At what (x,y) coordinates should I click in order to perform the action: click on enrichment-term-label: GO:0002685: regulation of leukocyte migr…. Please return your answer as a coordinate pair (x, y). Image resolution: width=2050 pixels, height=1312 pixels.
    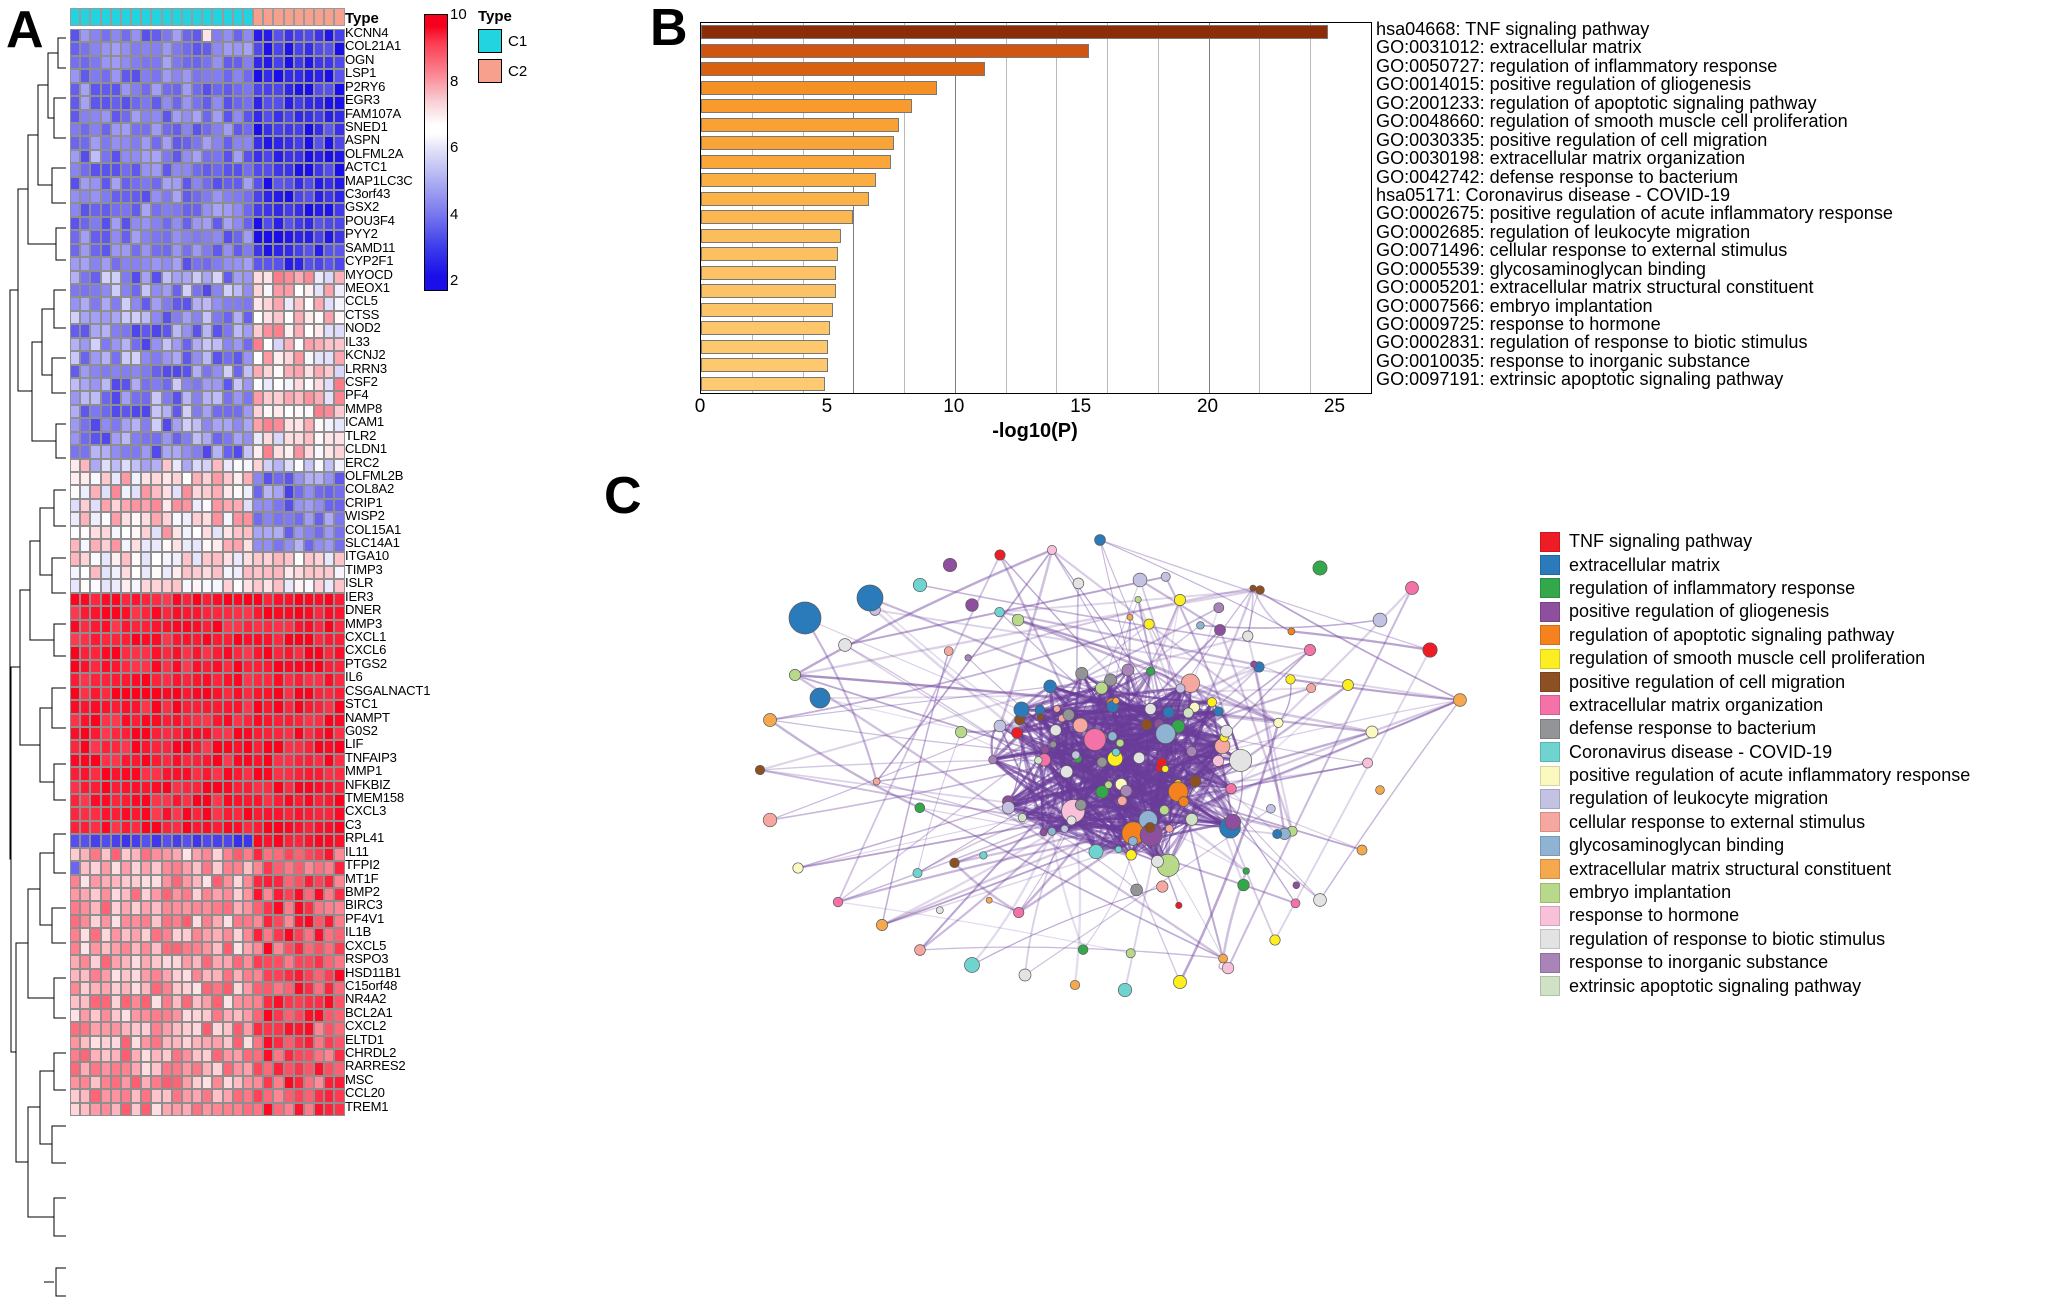
    Looking at the image, I should click on (1563, 231).